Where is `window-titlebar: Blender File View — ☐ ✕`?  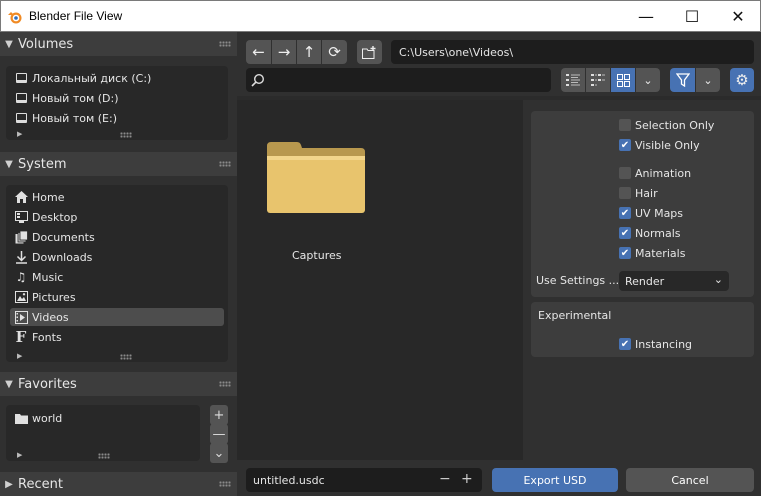 window-titlebar: Blender File View — ☐ ✕ is located at coordinates (380, 16).